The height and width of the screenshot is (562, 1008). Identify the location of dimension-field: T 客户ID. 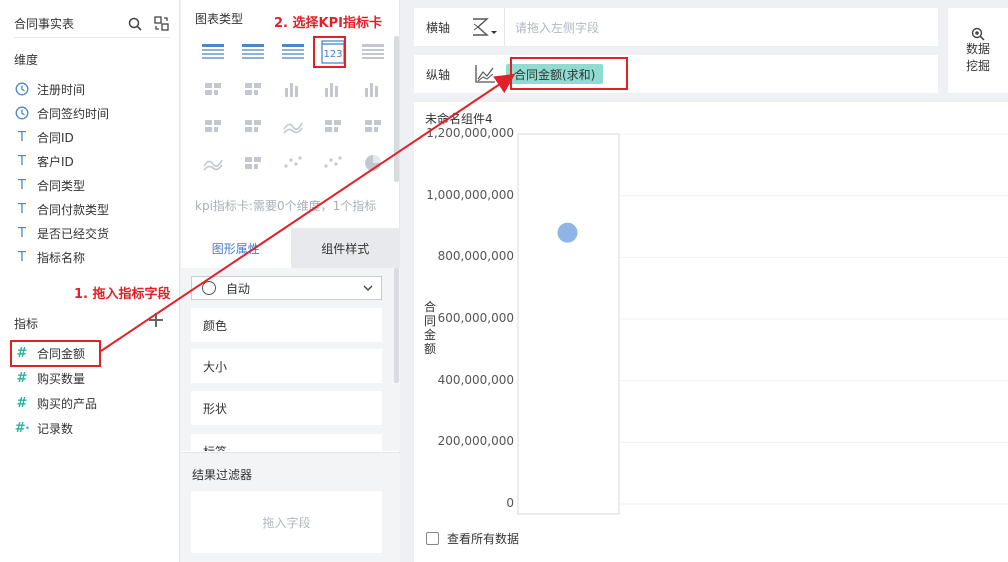
(94, 161).